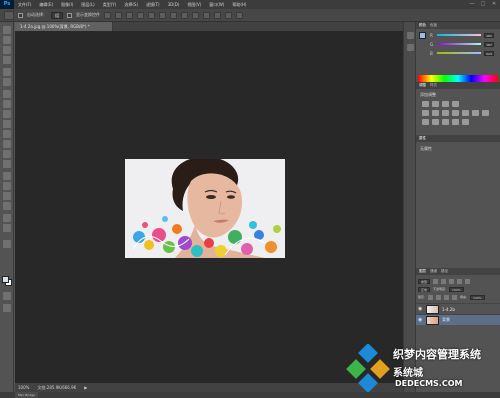  Describe the element at coordinates (153, 5) in the screenshot. I see `menu-filter: 滤镜(T)` at that location.